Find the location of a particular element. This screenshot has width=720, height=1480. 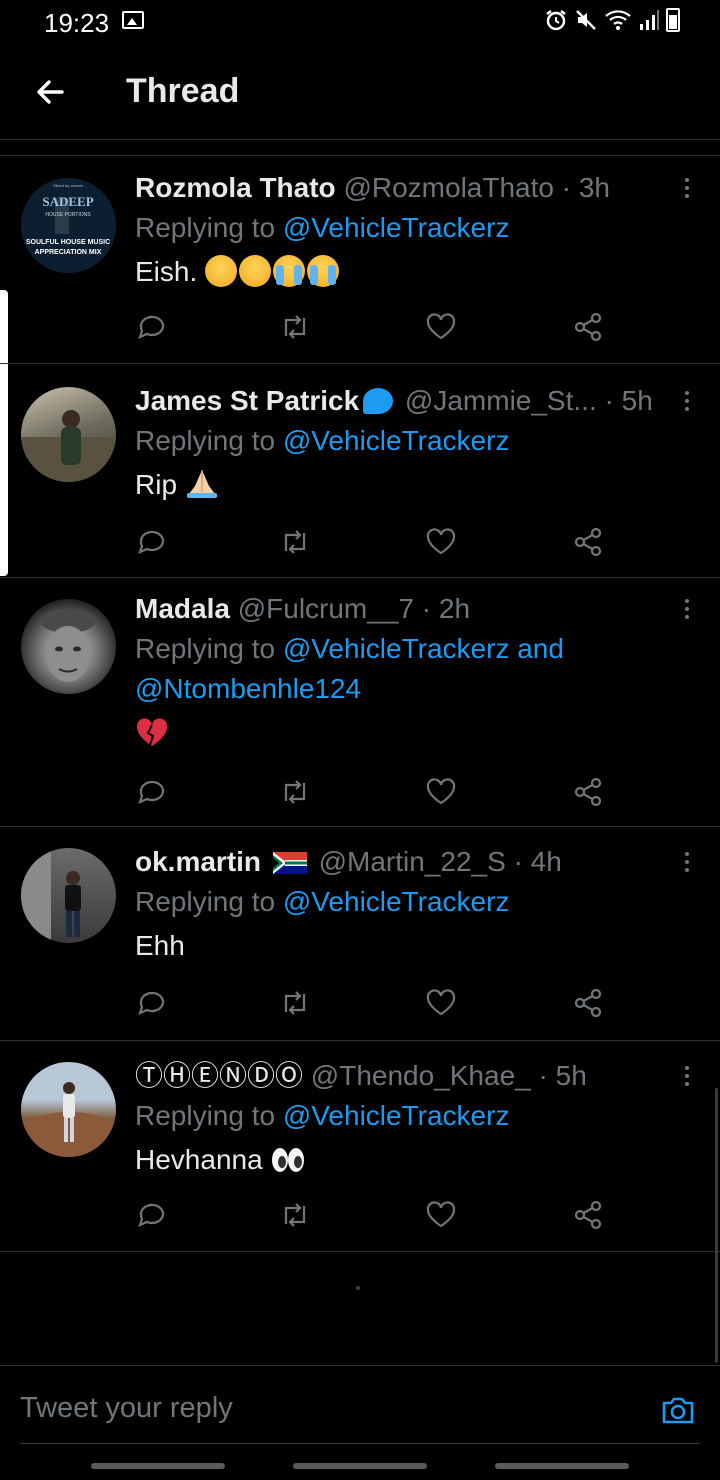

page-title: Thread is located at coordinates (183, 91).